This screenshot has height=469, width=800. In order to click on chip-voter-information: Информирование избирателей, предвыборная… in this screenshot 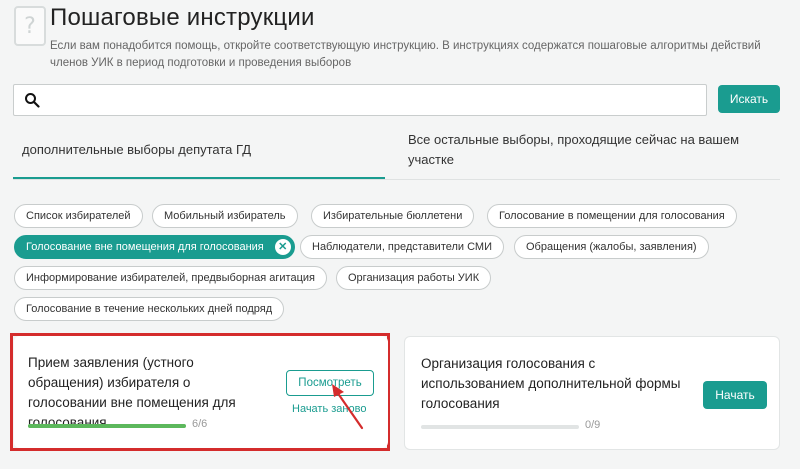, I will do `click(170, 278)`.